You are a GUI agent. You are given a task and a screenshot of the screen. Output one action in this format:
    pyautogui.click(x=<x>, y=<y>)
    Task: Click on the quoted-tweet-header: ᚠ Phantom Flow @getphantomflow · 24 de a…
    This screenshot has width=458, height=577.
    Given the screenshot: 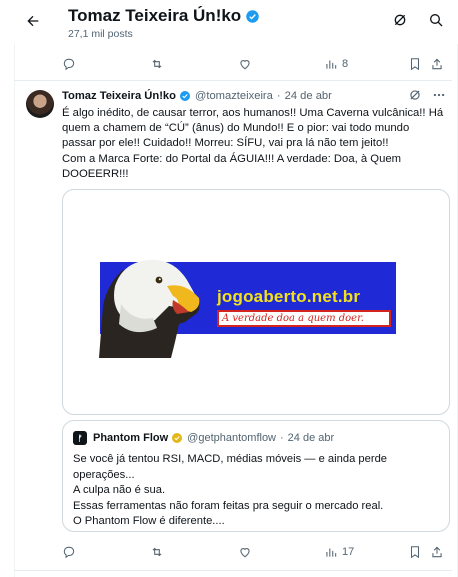 What is the action you would take?
    pyautogui.click(x=203, y=438)
    